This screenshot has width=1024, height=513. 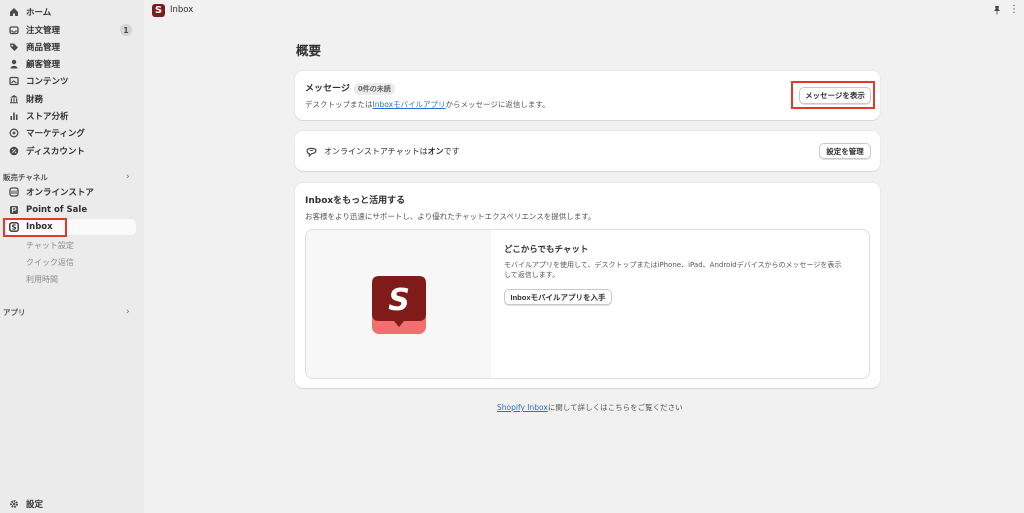 What do you see at coordinates (1014, 9) in the screenshot?
I see `more-options-icon: ⋮` at bounding box center [1014, 9].